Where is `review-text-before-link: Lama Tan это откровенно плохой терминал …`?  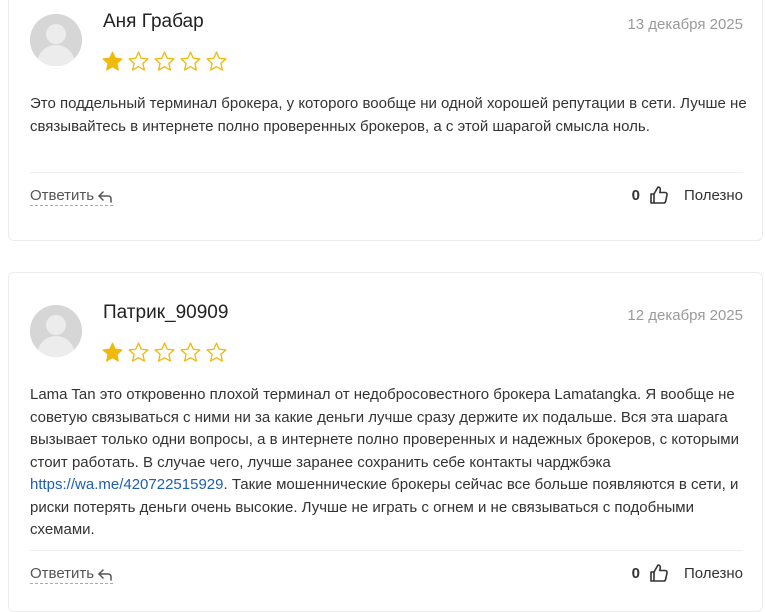 review-text-before-link: Lama Tan это откровенно плохой терминал … is located at coordinates (384, 428).